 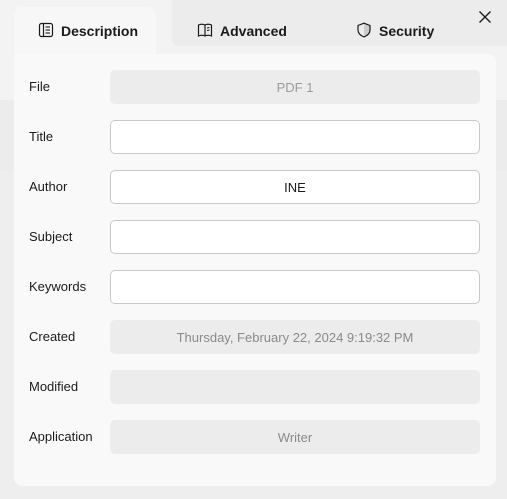 I want to click on keywords-input, so click(x=295, y=287).